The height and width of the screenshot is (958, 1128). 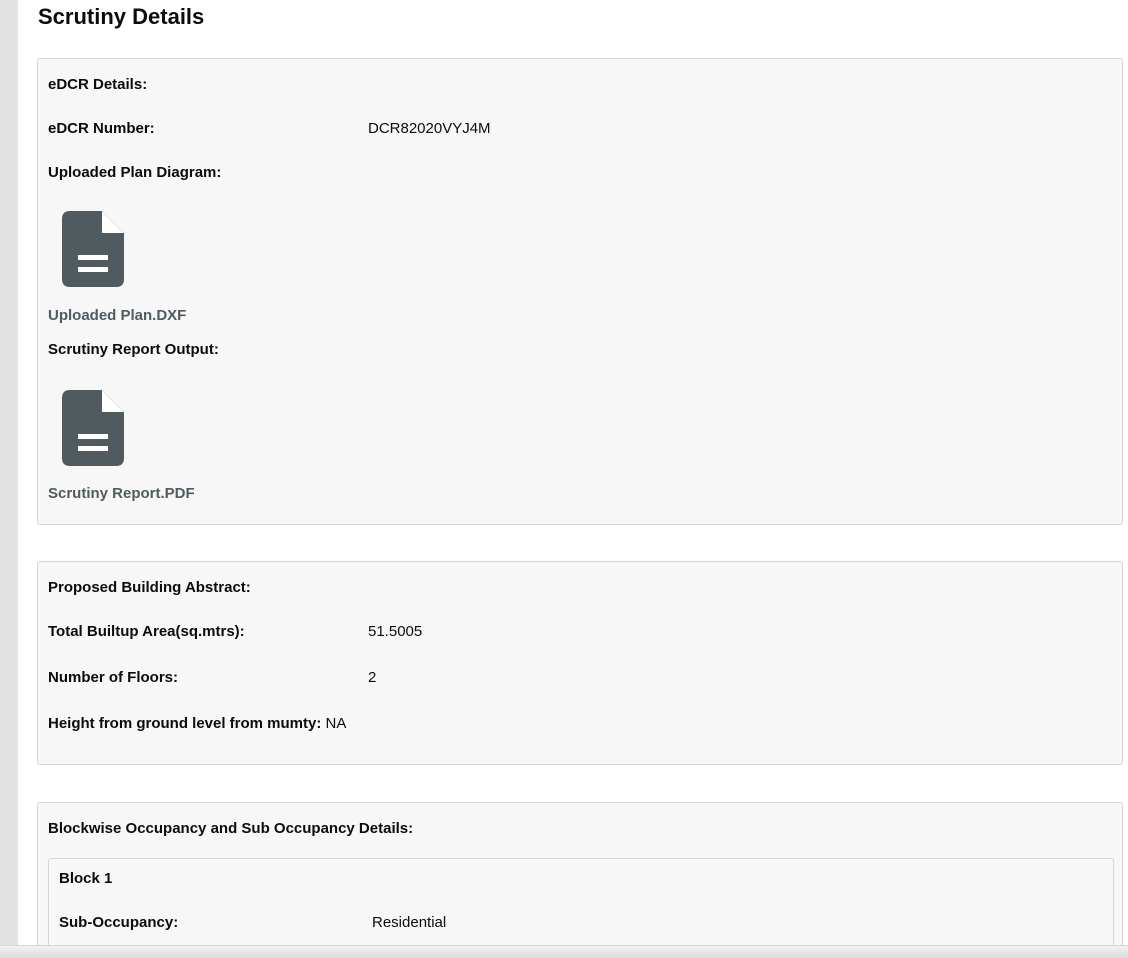 What do you see at coordinates (372, 677) in the screenshot?
I see `number-of-floors-value: 2` at bounding box center [372, 677].